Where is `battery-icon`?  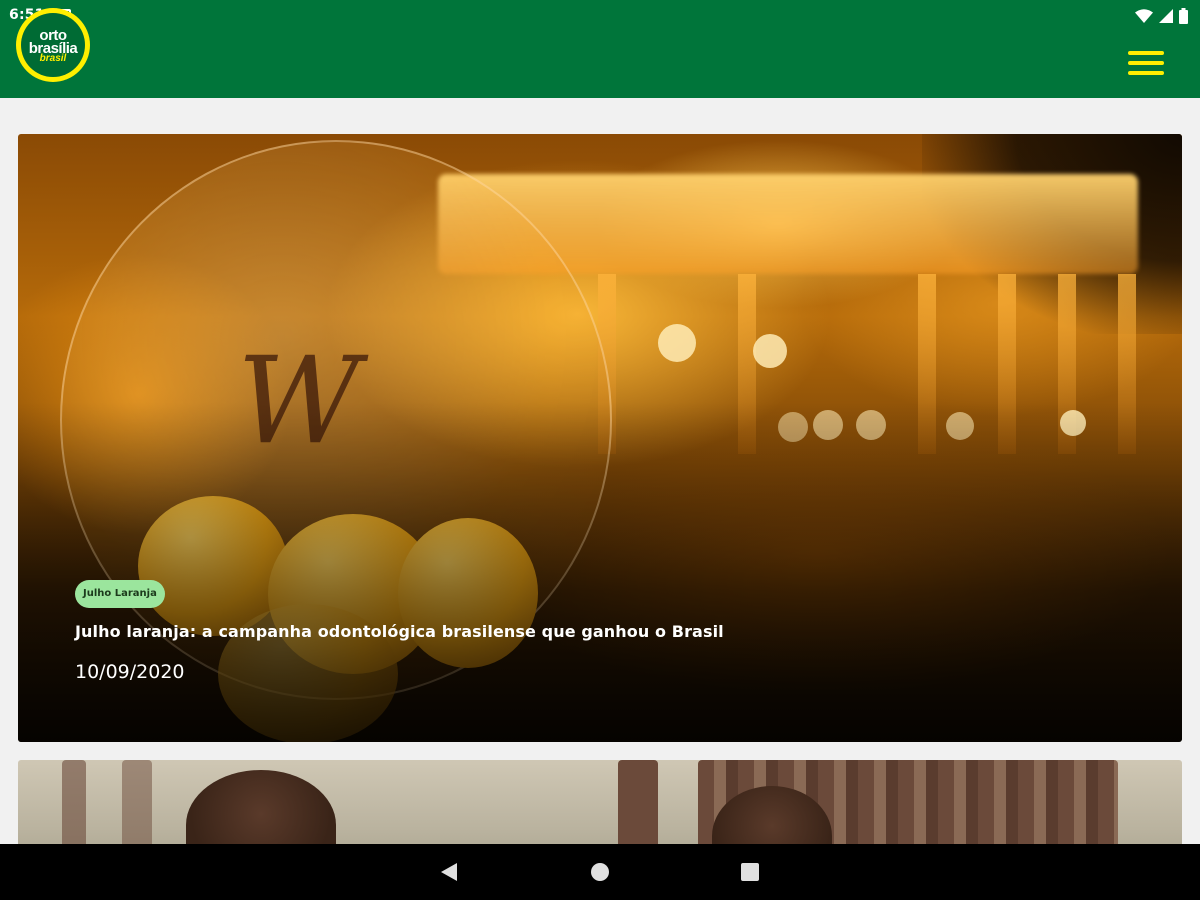 battery-icon is located at coordinates (1183, 16).